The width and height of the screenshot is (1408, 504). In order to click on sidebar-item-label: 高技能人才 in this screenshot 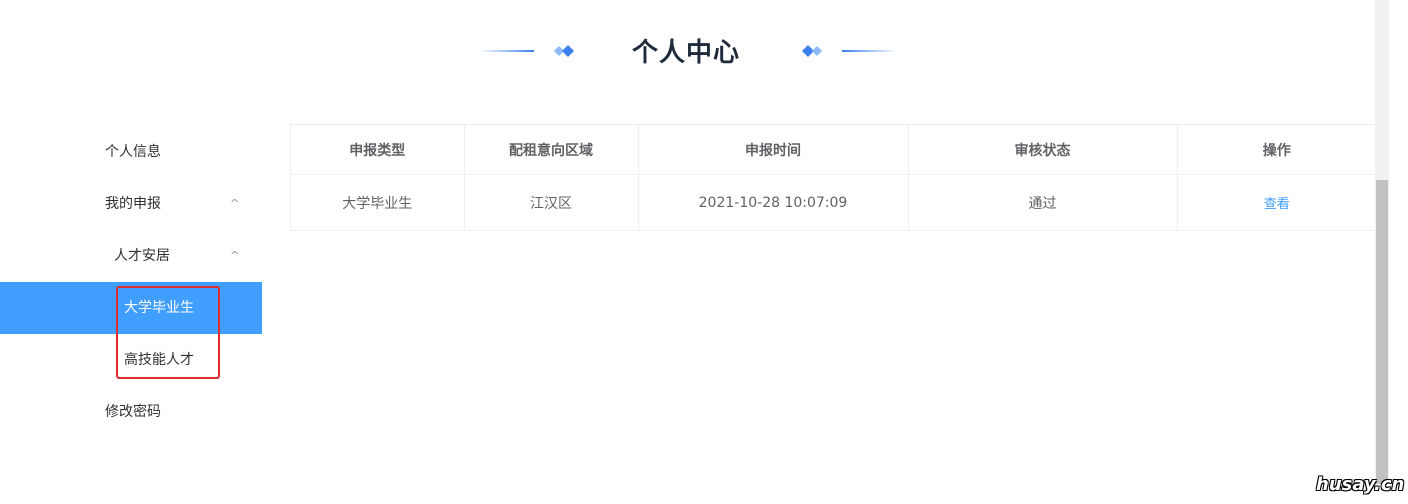, I will do `click(159, 360)`.